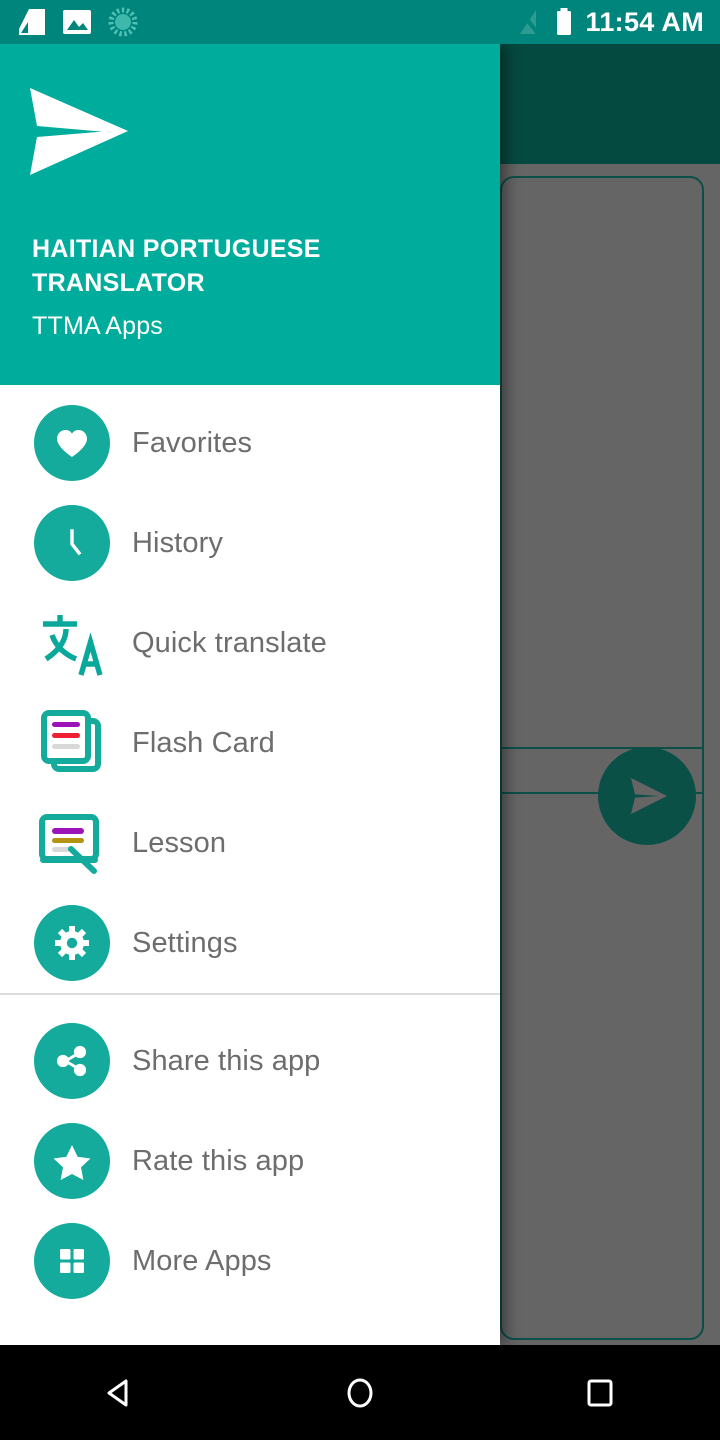  I want to click on home-button, so click(360, 1392).